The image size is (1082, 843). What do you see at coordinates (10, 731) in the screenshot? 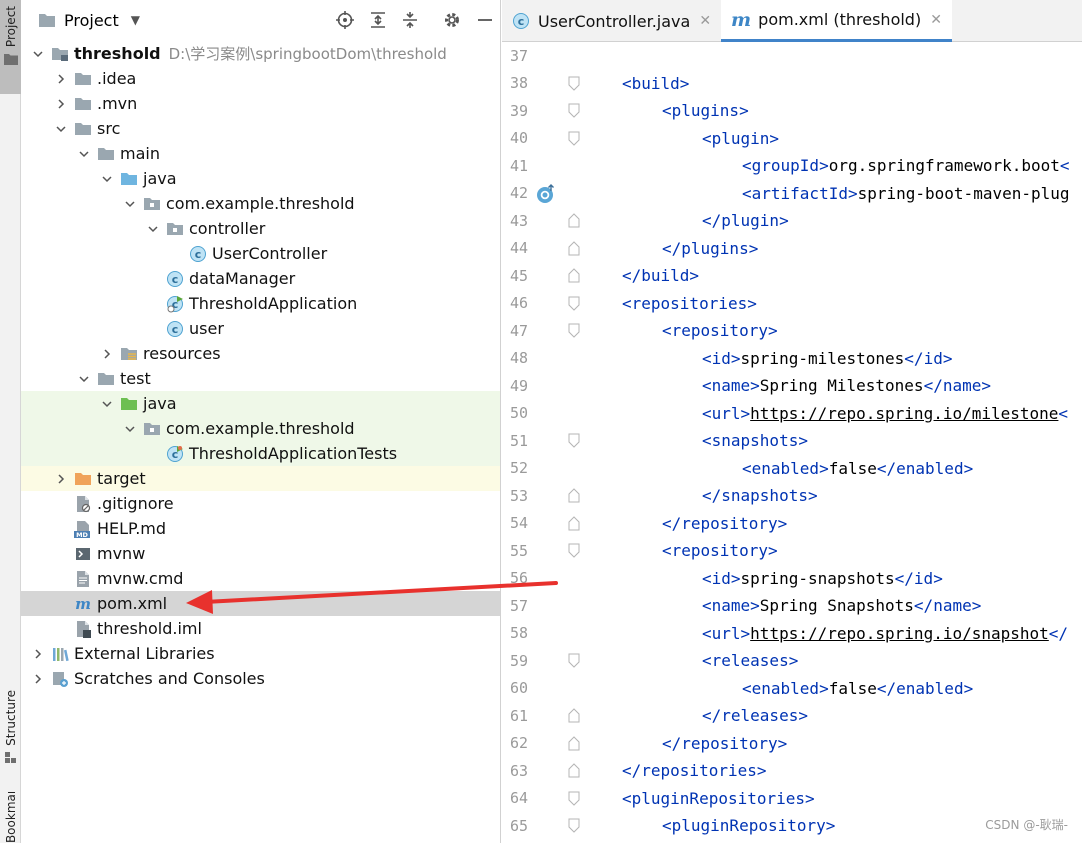
I see `structure-tool-tab: Structure` at bounding box center [10, 731].